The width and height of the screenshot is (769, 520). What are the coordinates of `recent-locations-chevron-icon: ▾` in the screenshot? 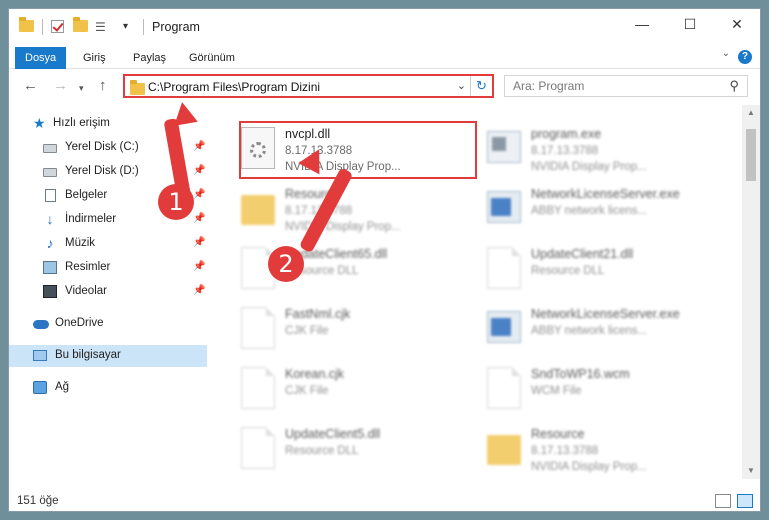 It's located at (81, 88).